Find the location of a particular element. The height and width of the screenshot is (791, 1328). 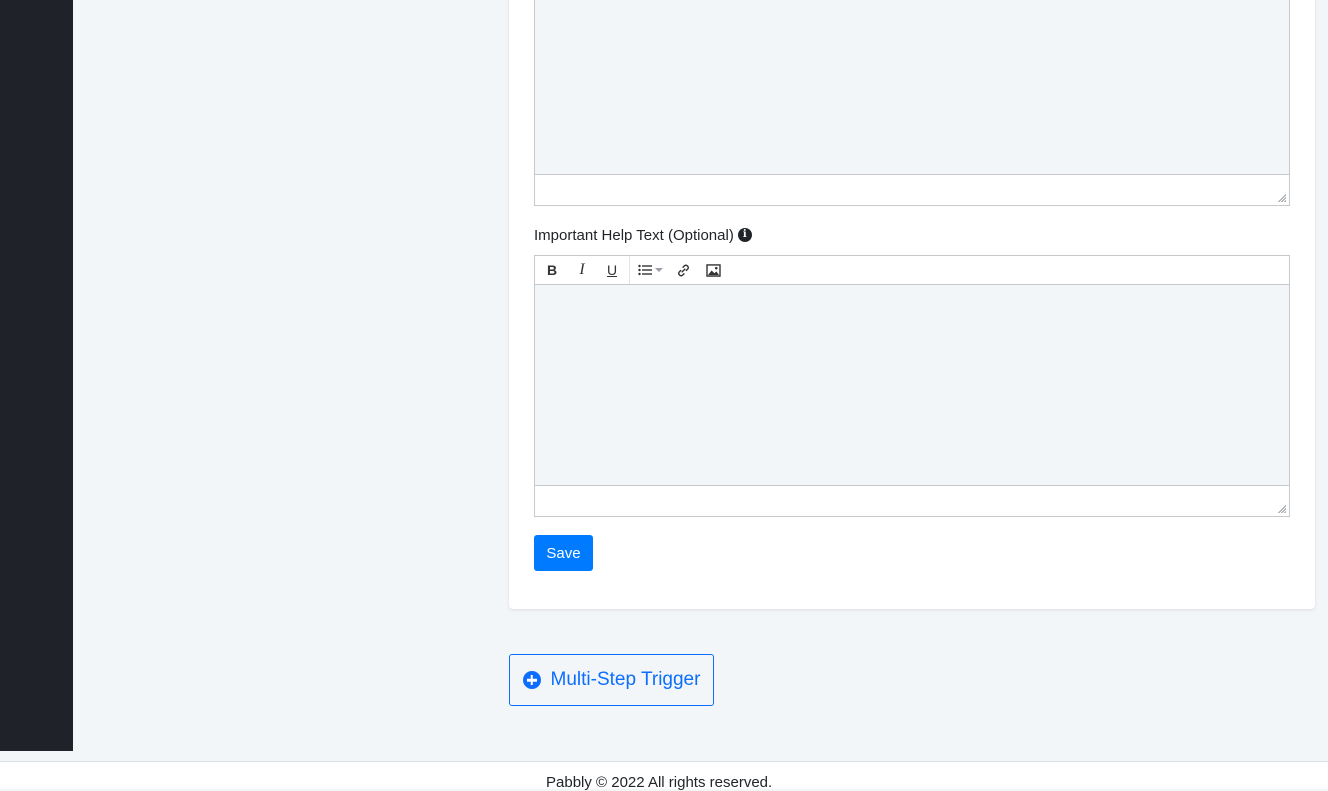

editor-toolbar: B I U is located at coordinates (912, 270).